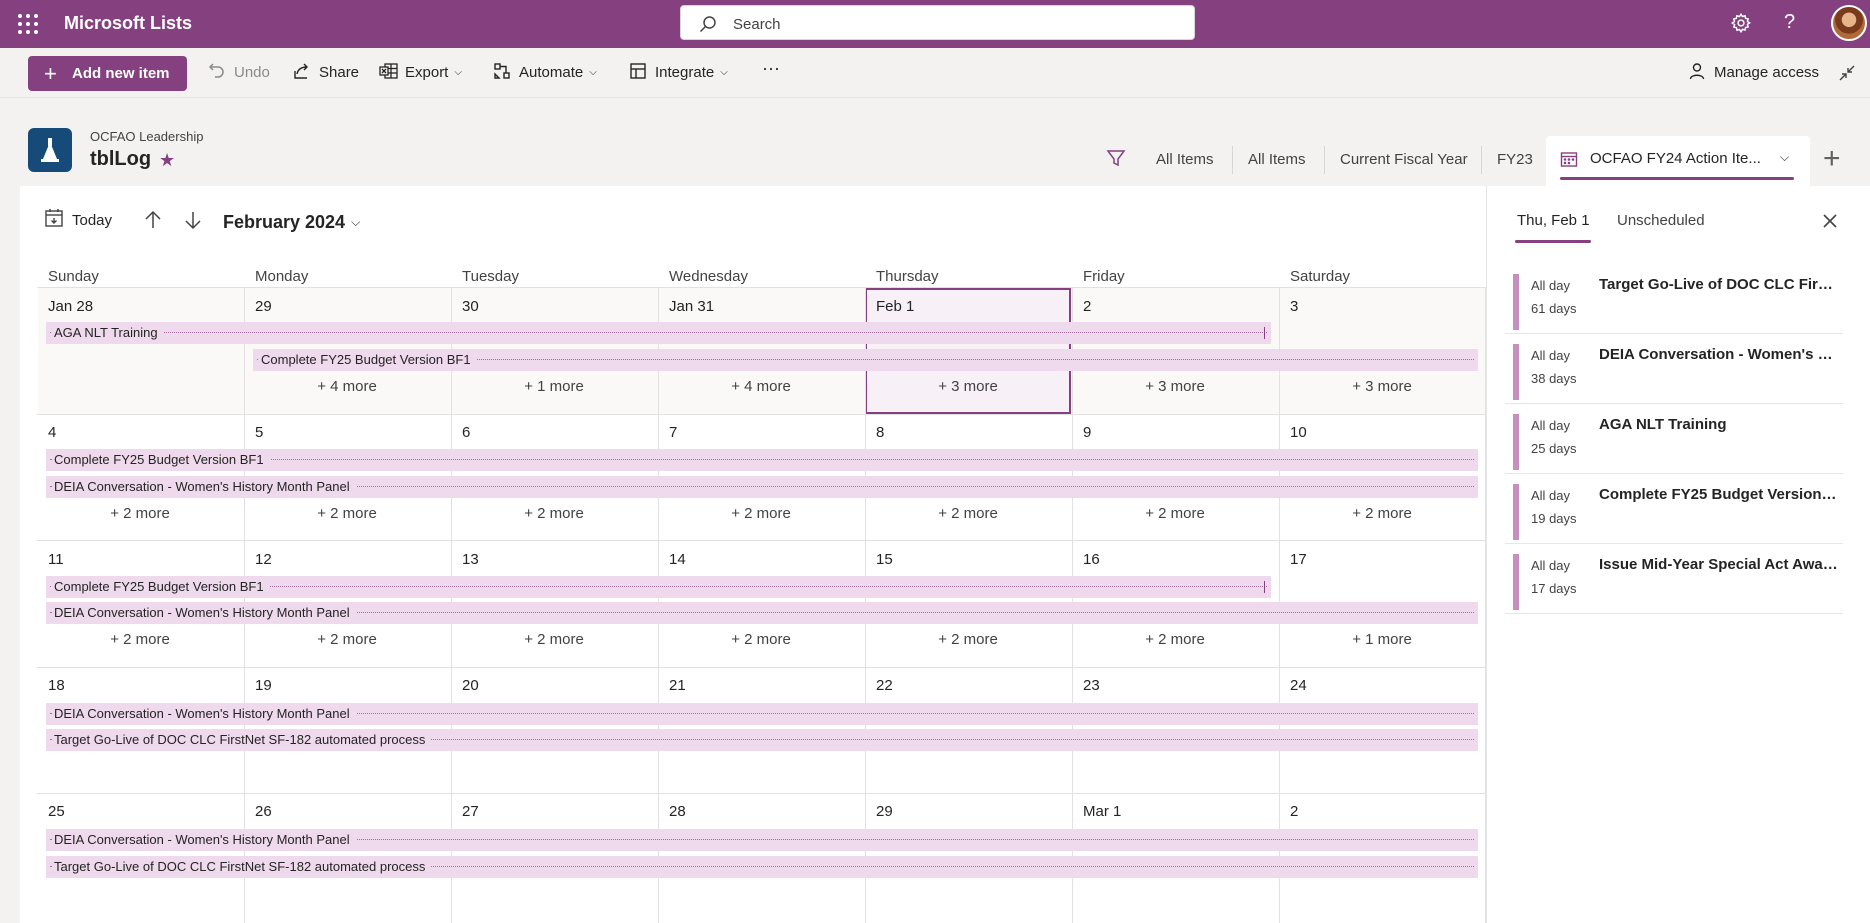 The image size is (1870, 923). What do you see at coordinates (761, 287) in the screenshot?
I see `grid-line` at bounding box center [761, 287].